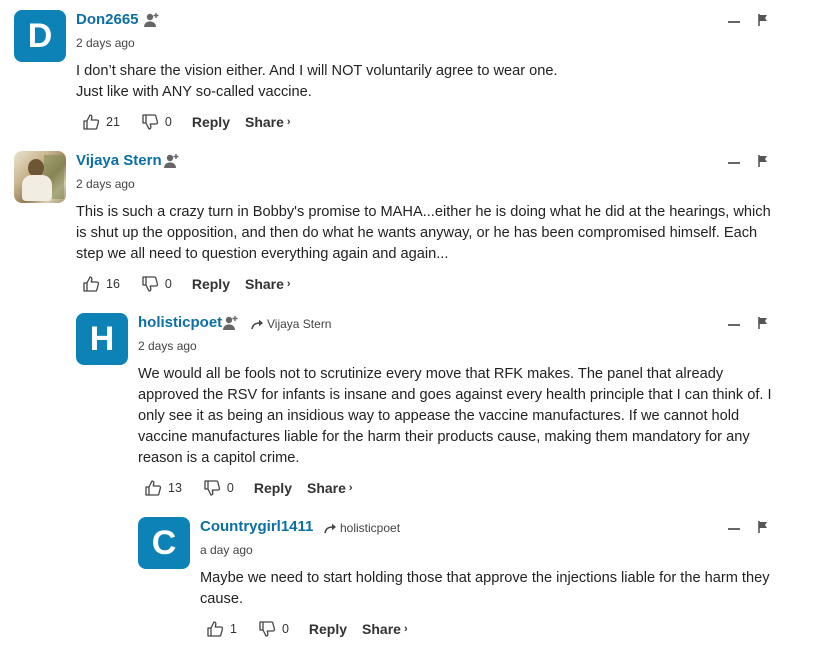 This screenshot has width=828, height=657. What do you see at coordinates (248, 488) in the screenshot?
I see `comment-actions: 13 0 Reply Share ›` at bounding box center [248, 488].